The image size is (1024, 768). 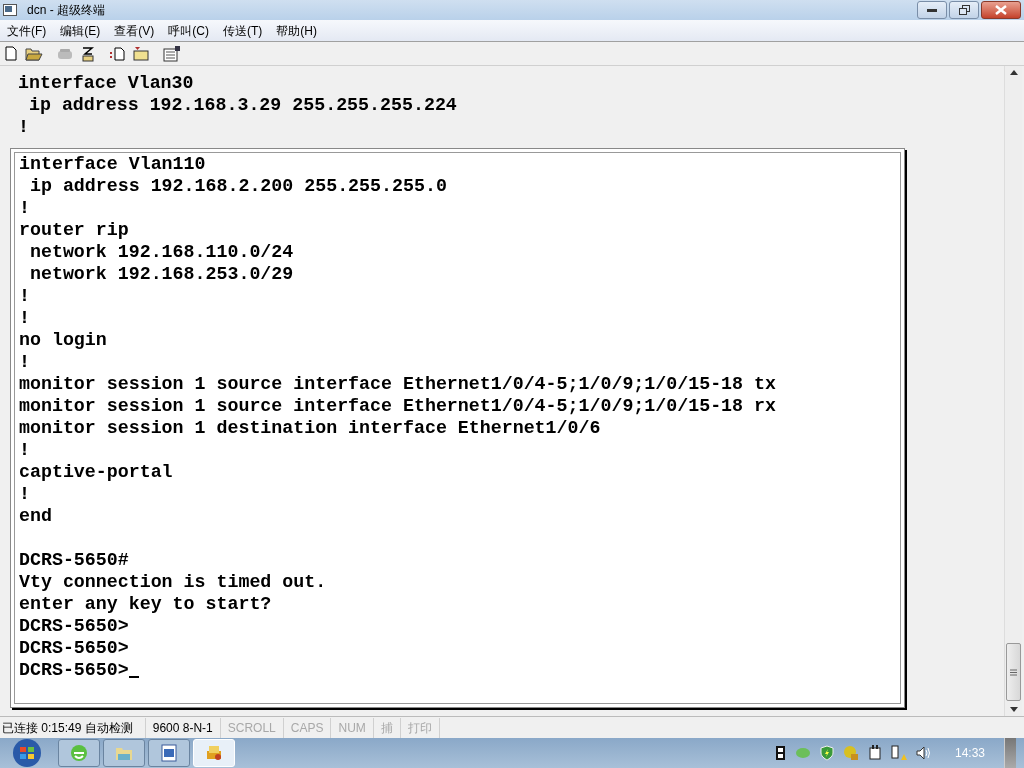 I want to click on terminal-line: monitor session 1 destination interface Ethernet1/0/6, so click(x=310, y=428).